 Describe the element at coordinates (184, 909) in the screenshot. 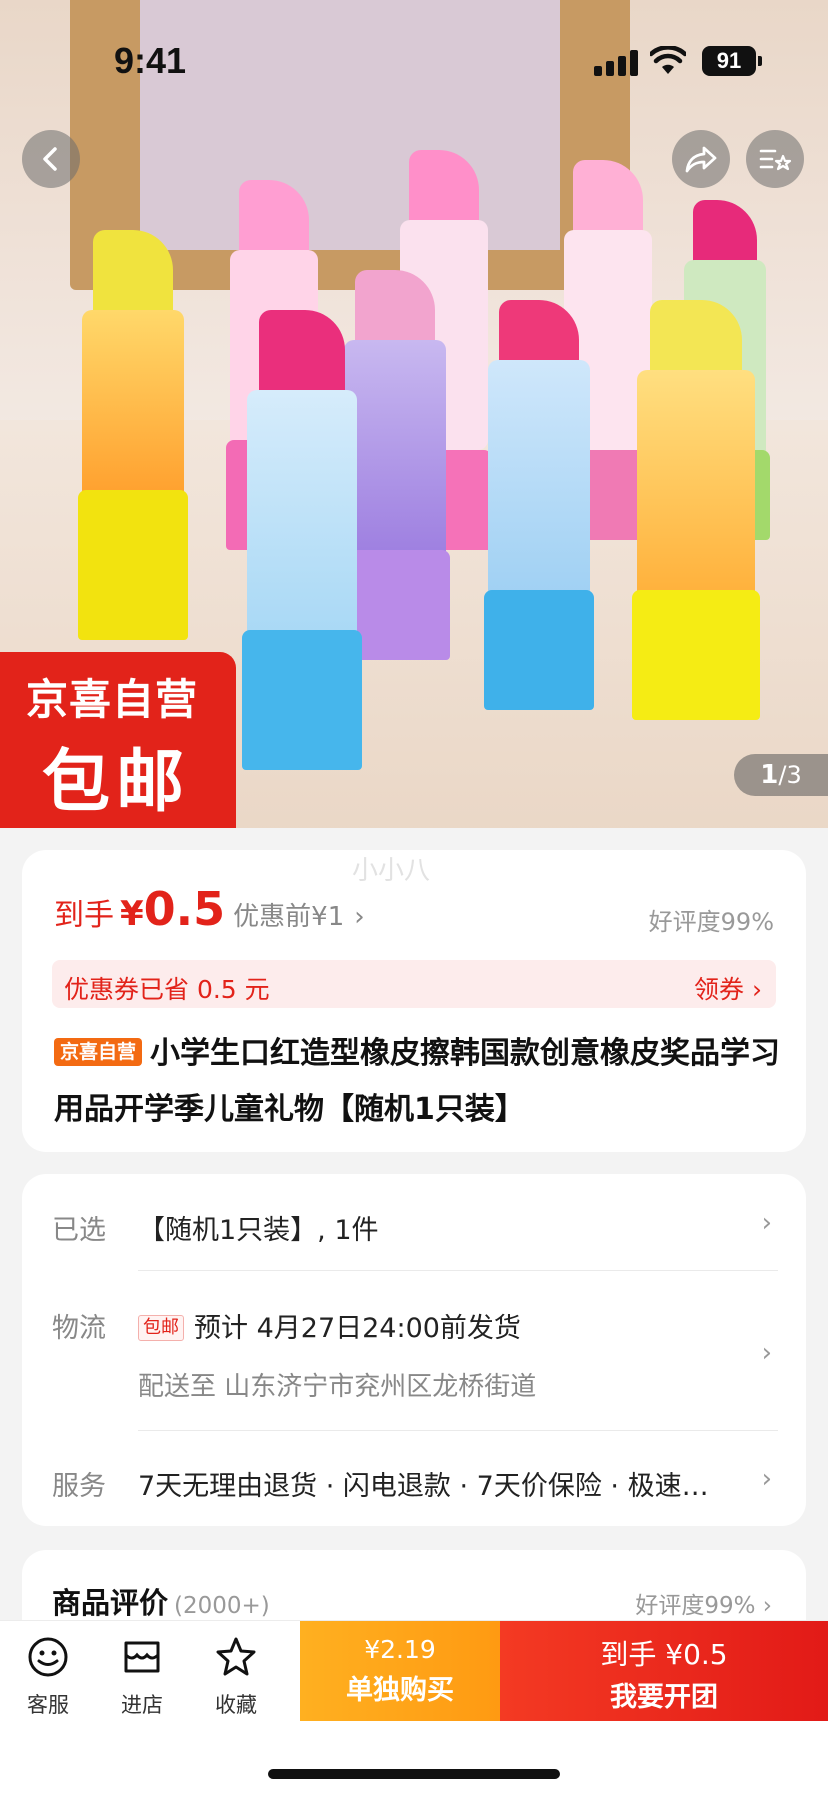

I see `final-price: 0.5` at that location.